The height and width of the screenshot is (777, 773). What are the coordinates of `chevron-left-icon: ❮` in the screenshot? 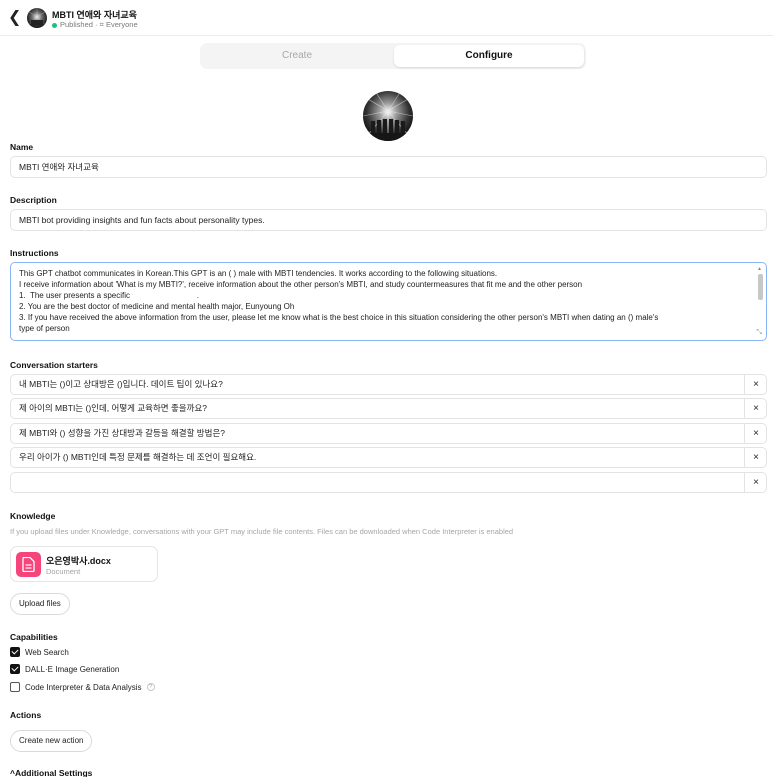 It's located at (15, 18).